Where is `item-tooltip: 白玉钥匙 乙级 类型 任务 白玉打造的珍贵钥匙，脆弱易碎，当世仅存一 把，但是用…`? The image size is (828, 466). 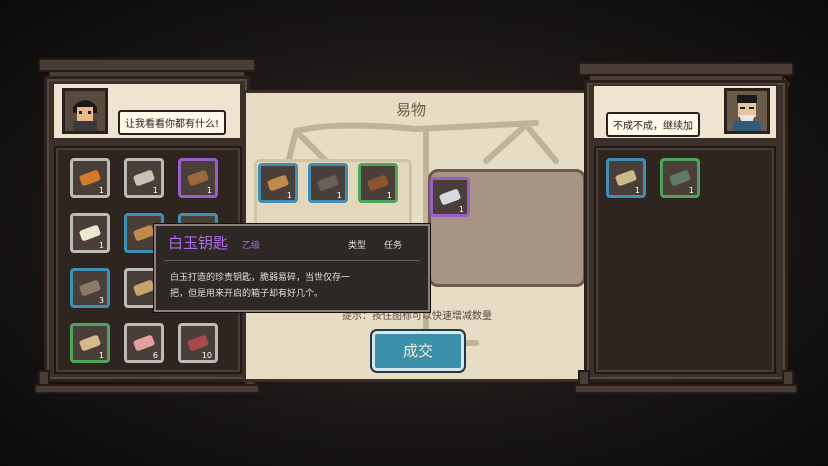
item-tooltip: 白玉钥匙 乙级 类型 任务 白玉打造的珍贵钥匙，脆弱易碎，当世仅存一 把，但是用… is located at coordinates (292, 268).